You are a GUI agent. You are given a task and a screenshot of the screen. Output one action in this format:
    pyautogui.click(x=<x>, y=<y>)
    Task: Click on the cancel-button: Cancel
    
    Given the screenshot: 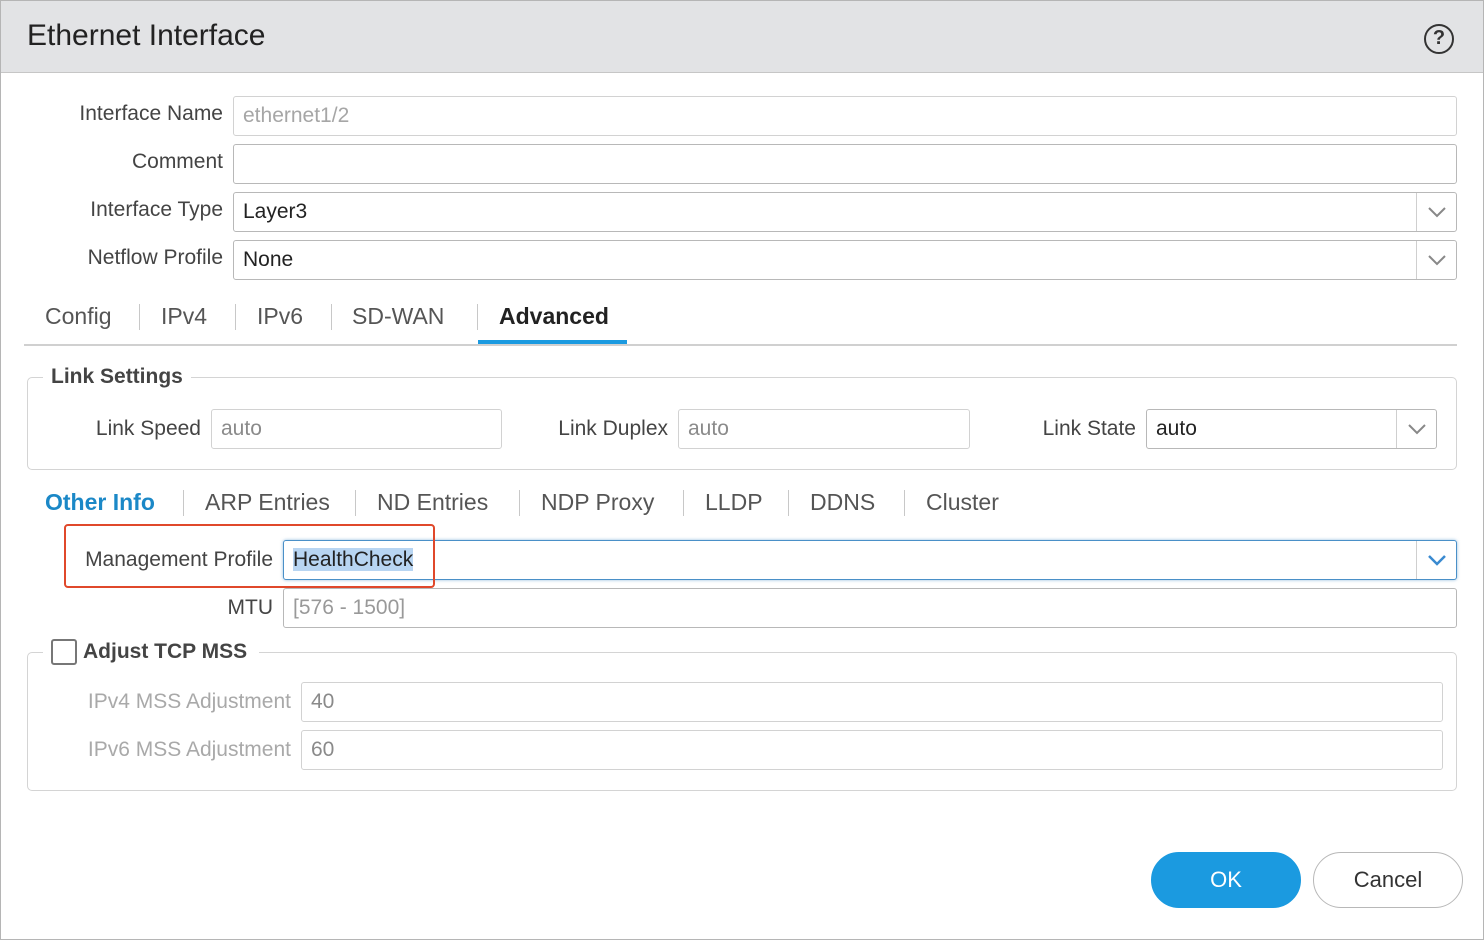 What is the action you would take?
    pyautogui.click(x=1388, y=880)
    